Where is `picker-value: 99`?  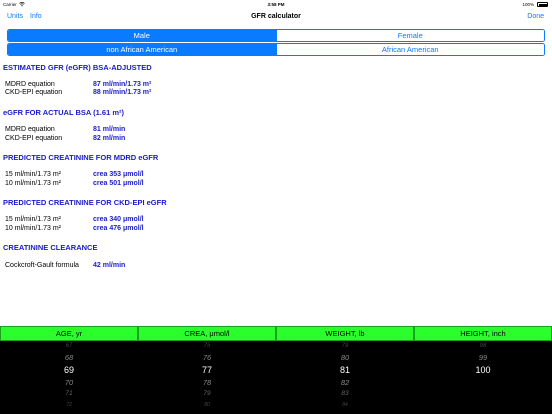 picker-value: 99 is located at coordinates (483, 357).